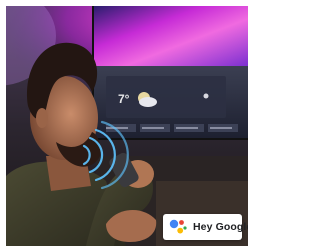 This screenshot has width=320, height=252. Describe the element at coordinates (124, 99) in the screenshot. I see `tv-temperature: 7°` at that location.